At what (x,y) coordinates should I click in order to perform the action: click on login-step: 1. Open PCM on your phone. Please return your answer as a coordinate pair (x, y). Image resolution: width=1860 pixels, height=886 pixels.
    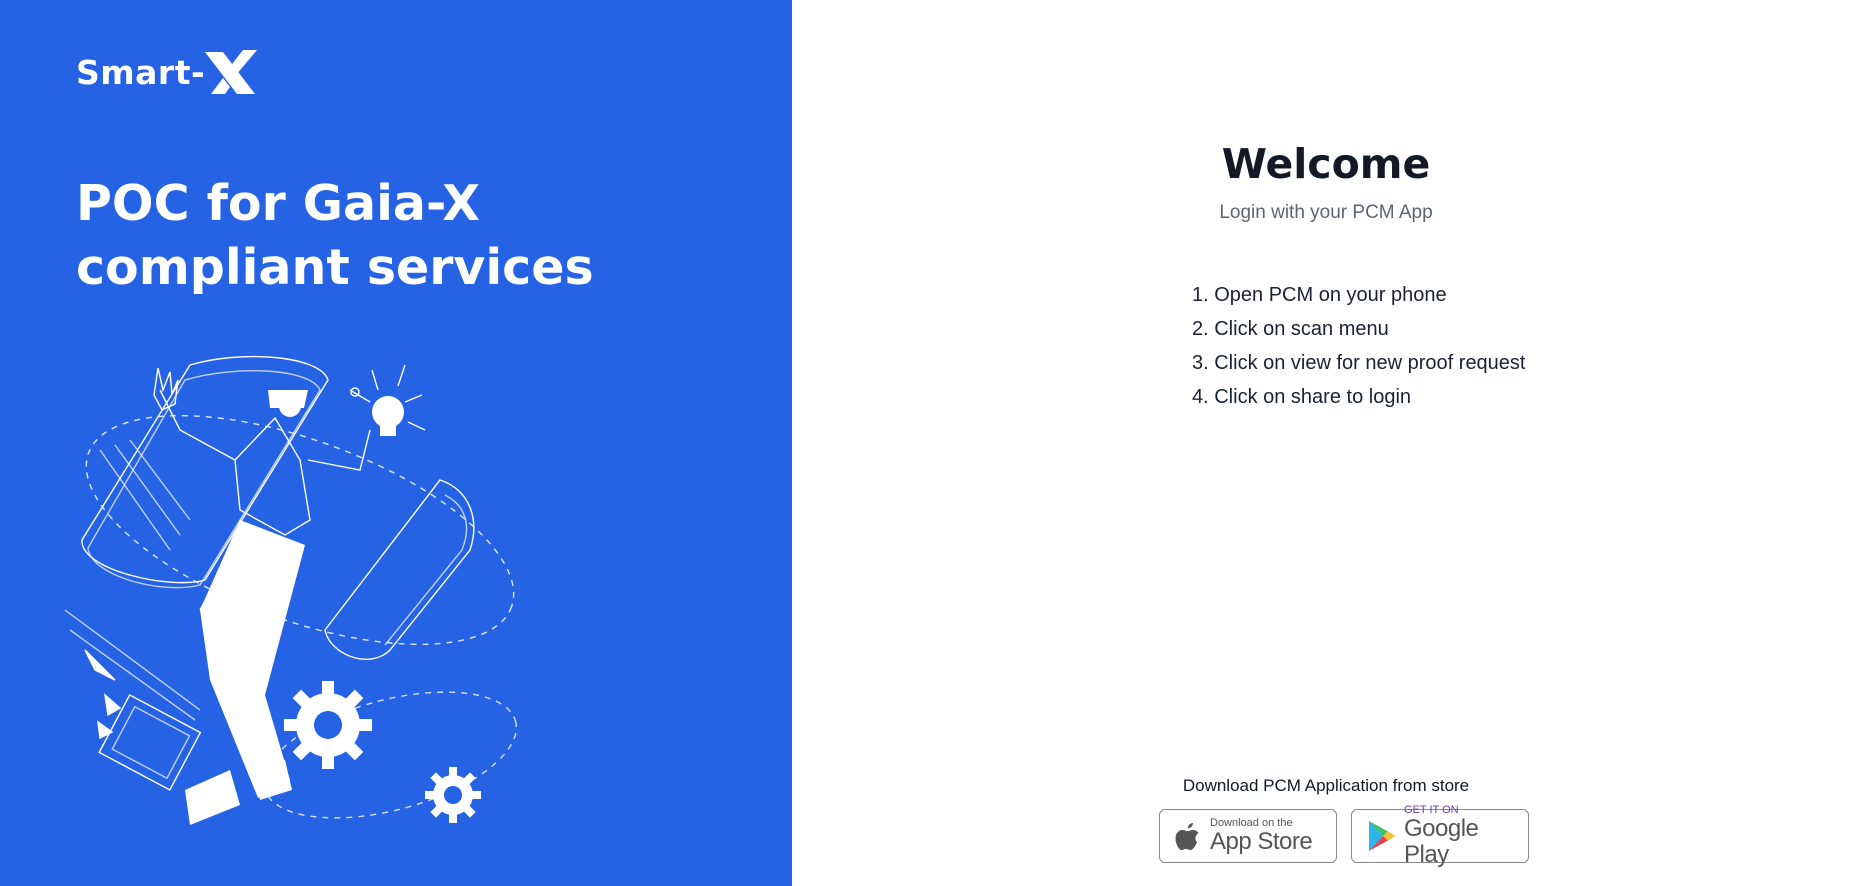
    Looking at the image, I should click on (1319, 295).